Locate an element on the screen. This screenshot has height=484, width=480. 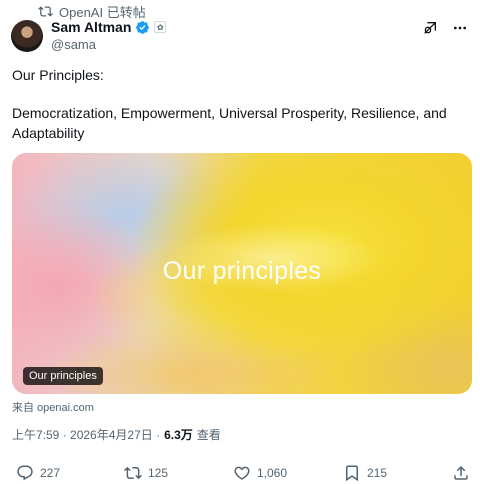
heart-icon is located at coordinates (242, 473).